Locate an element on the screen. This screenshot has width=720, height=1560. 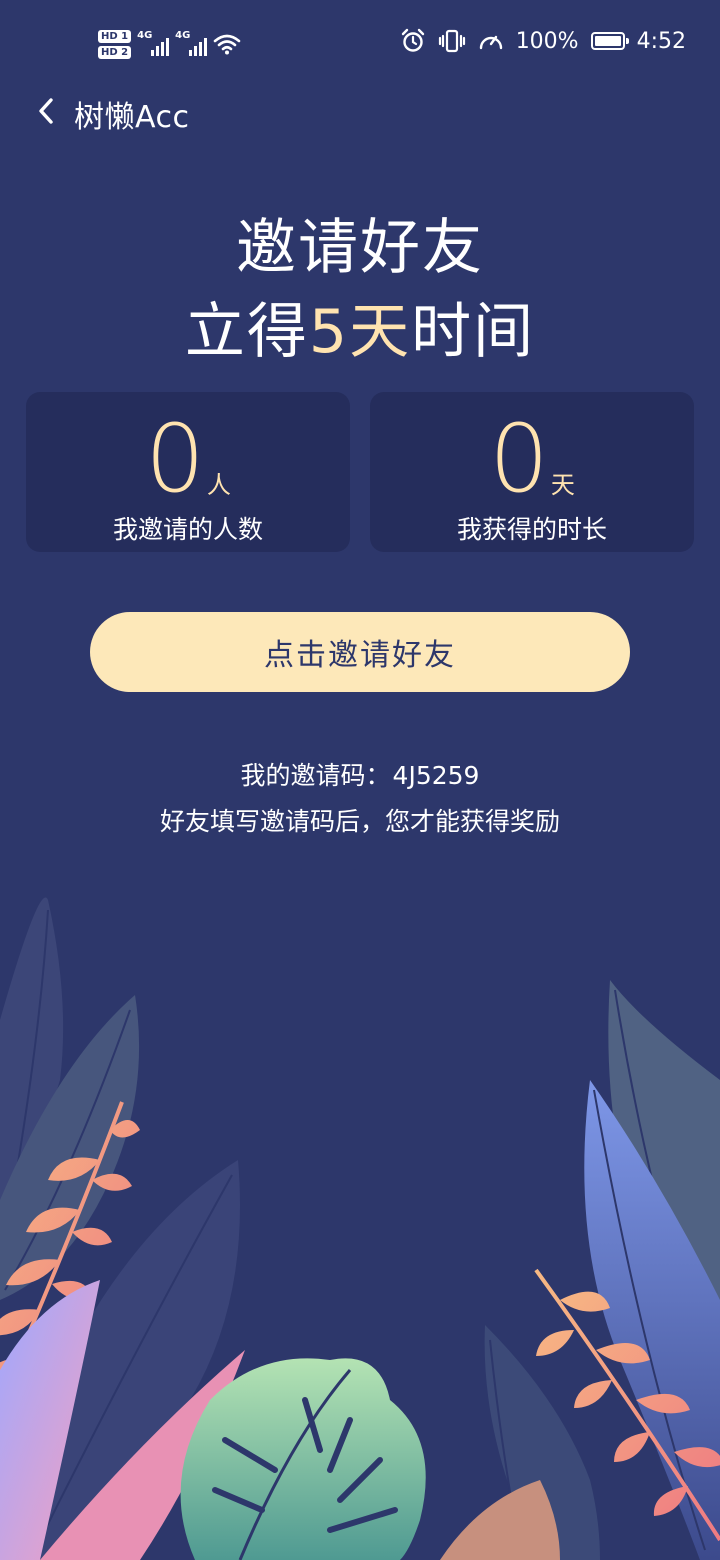
signal-2-icon: 4G is located at coordinates (191, 43).